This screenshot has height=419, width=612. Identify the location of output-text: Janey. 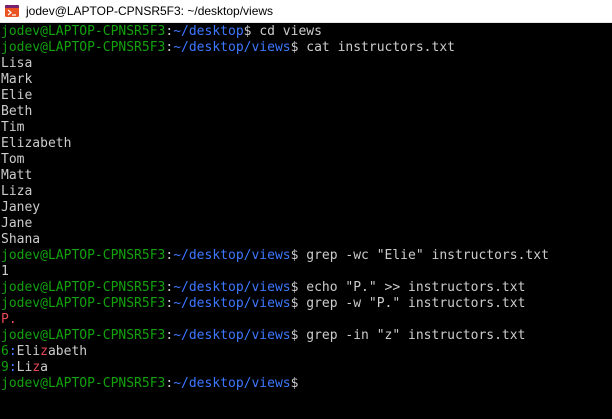
(21, 207).